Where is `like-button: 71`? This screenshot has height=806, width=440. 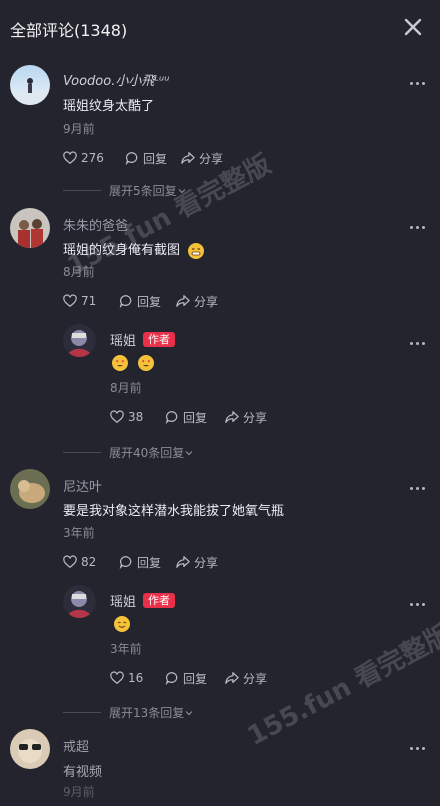
like-button: 71 is located at coordinates (79, 301).